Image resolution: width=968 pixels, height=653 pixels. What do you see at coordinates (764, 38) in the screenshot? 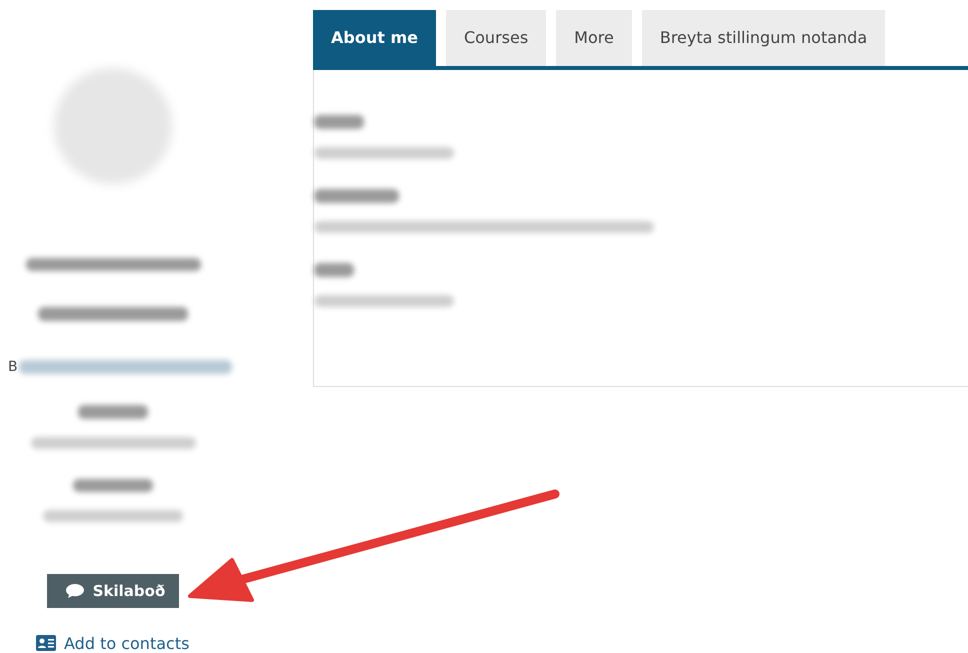
I see `tab: Breyta stillingum notanda` at bounding box center [764, 38].